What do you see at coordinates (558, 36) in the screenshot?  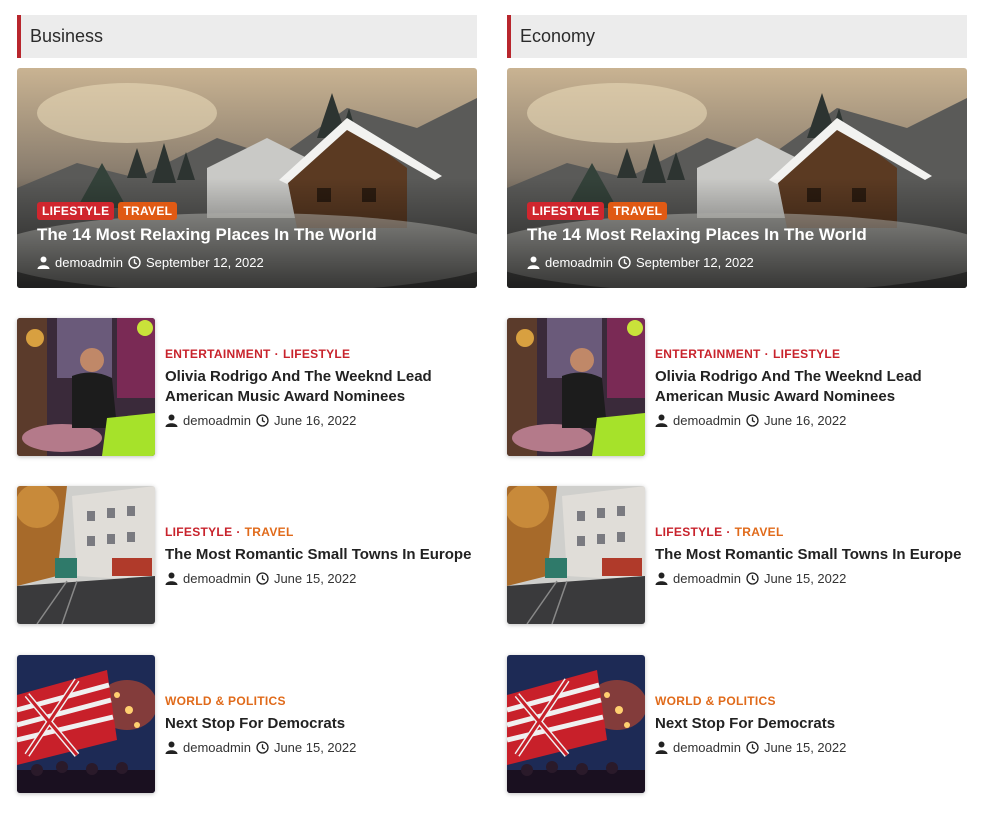 I see `section-title: Economy` at bounding box center [558, 36].